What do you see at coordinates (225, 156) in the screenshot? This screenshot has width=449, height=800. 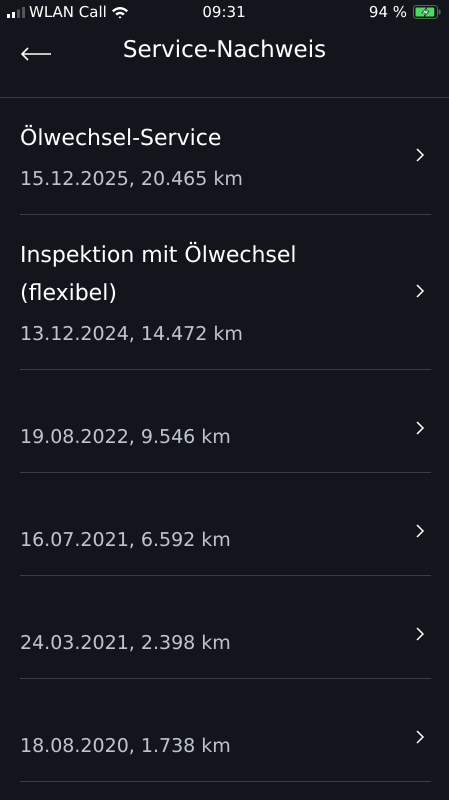 I see `service-list-item: Ölwechsel-Service 15.12.2025, 20.465 km` at bounding box center [225, 156].